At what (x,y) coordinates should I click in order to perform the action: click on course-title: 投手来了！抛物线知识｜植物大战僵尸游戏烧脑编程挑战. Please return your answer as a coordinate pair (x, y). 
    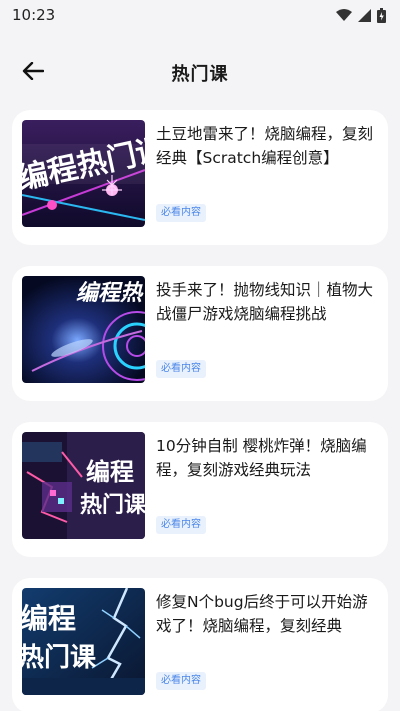
    Looking at the image, I should click on (265, 302).